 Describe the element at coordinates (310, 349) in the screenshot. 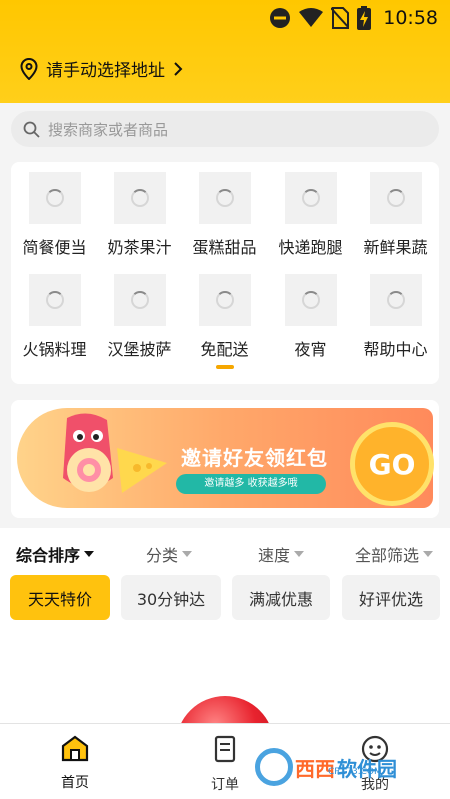

I see `category-label: 夜宵` at that location.